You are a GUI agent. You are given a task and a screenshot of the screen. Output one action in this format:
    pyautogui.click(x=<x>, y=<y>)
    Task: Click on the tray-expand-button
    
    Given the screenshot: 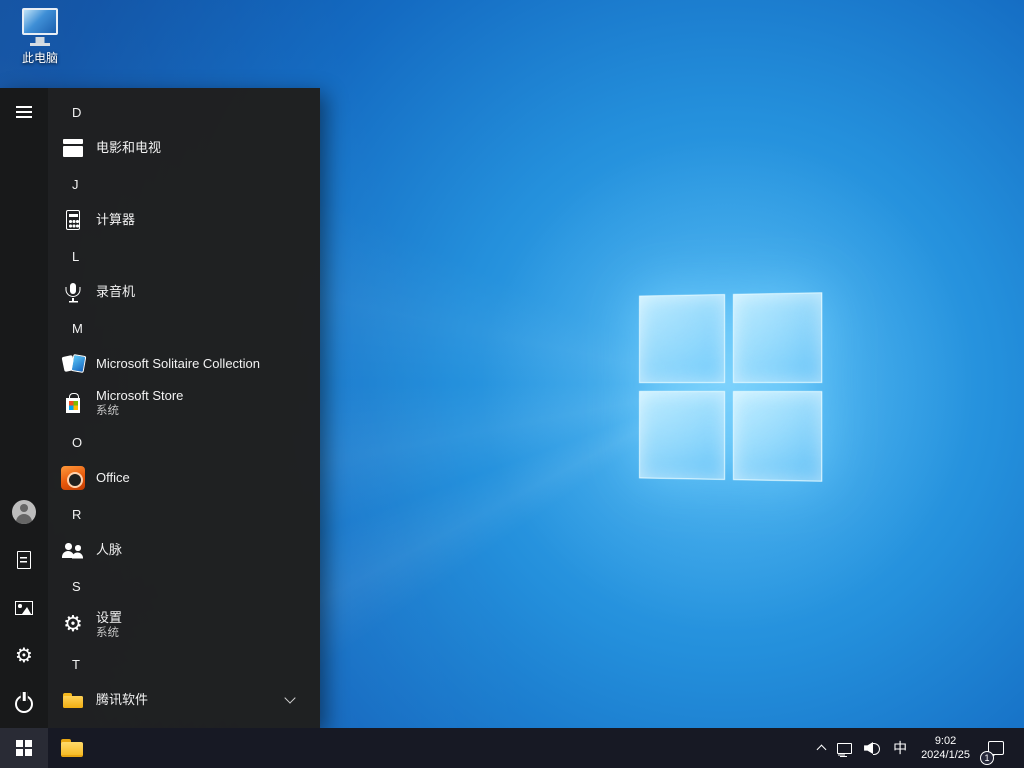 What is the action you would take?
    pyautogui.click(x=821, y=748)
    